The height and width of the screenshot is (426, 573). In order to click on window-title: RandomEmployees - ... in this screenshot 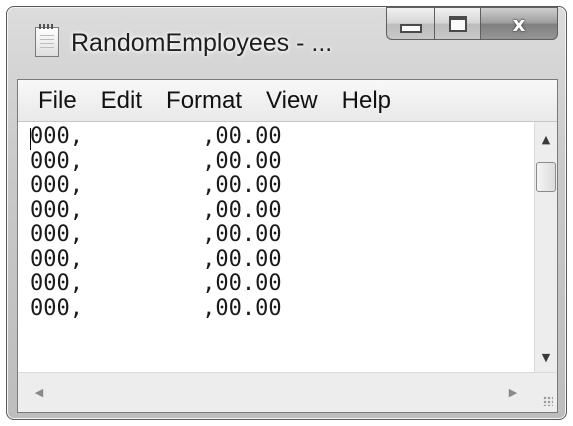, I will do `click(202, 43)`.